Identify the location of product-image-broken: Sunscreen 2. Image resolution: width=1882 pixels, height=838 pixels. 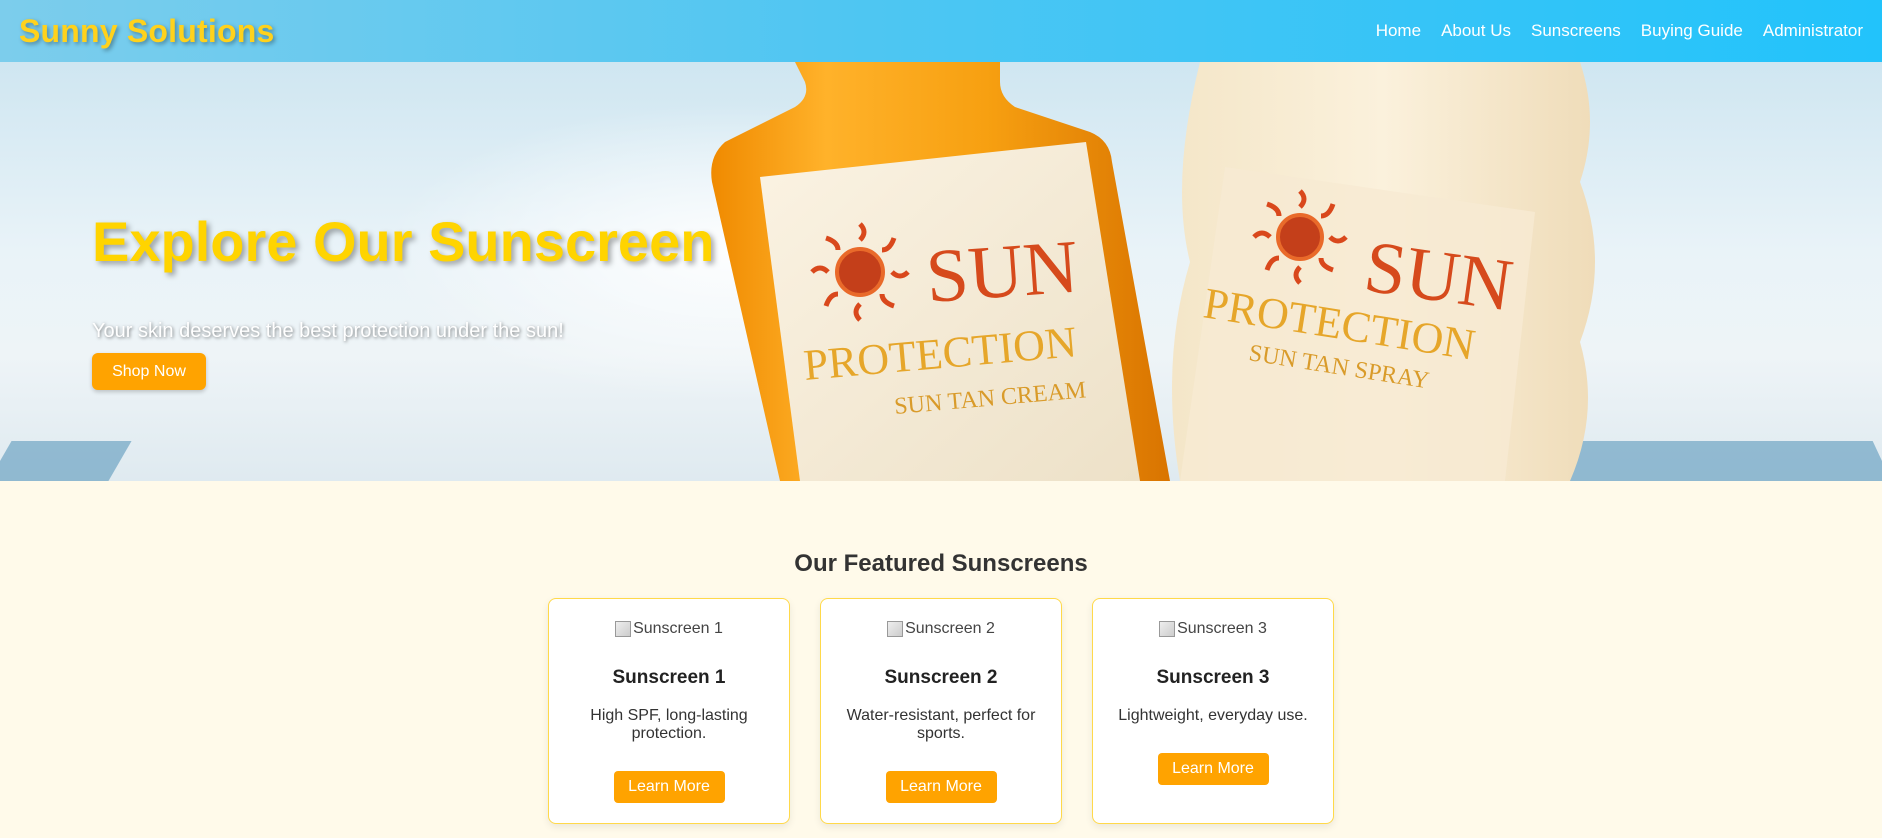
(941, 629).